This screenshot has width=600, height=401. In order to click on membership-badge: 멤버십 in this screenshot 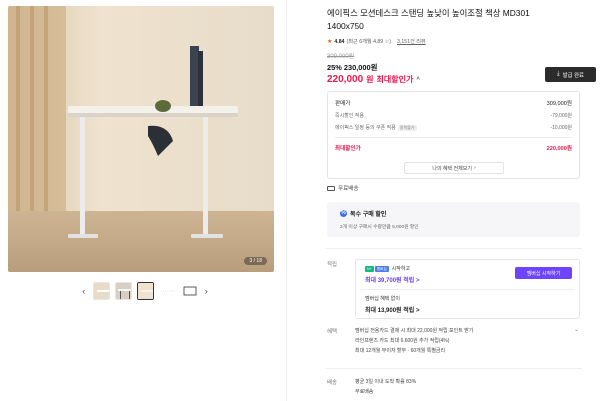, I will do `click(381, 268)`.